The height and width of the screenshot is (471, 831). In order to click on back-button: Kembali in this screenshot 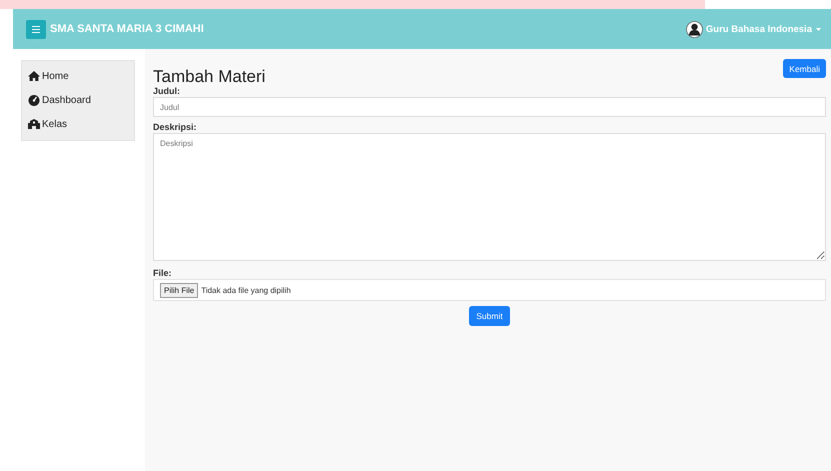, I will do `click(804, 68)`.